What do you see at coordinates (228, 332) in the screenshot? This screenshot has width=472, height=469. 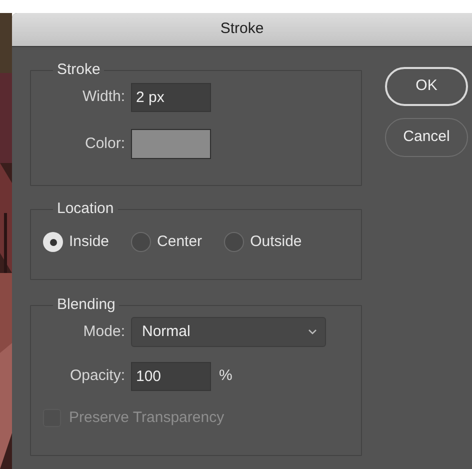 I see `mode-dropdown: Normal` at bounding box center [228, 332].